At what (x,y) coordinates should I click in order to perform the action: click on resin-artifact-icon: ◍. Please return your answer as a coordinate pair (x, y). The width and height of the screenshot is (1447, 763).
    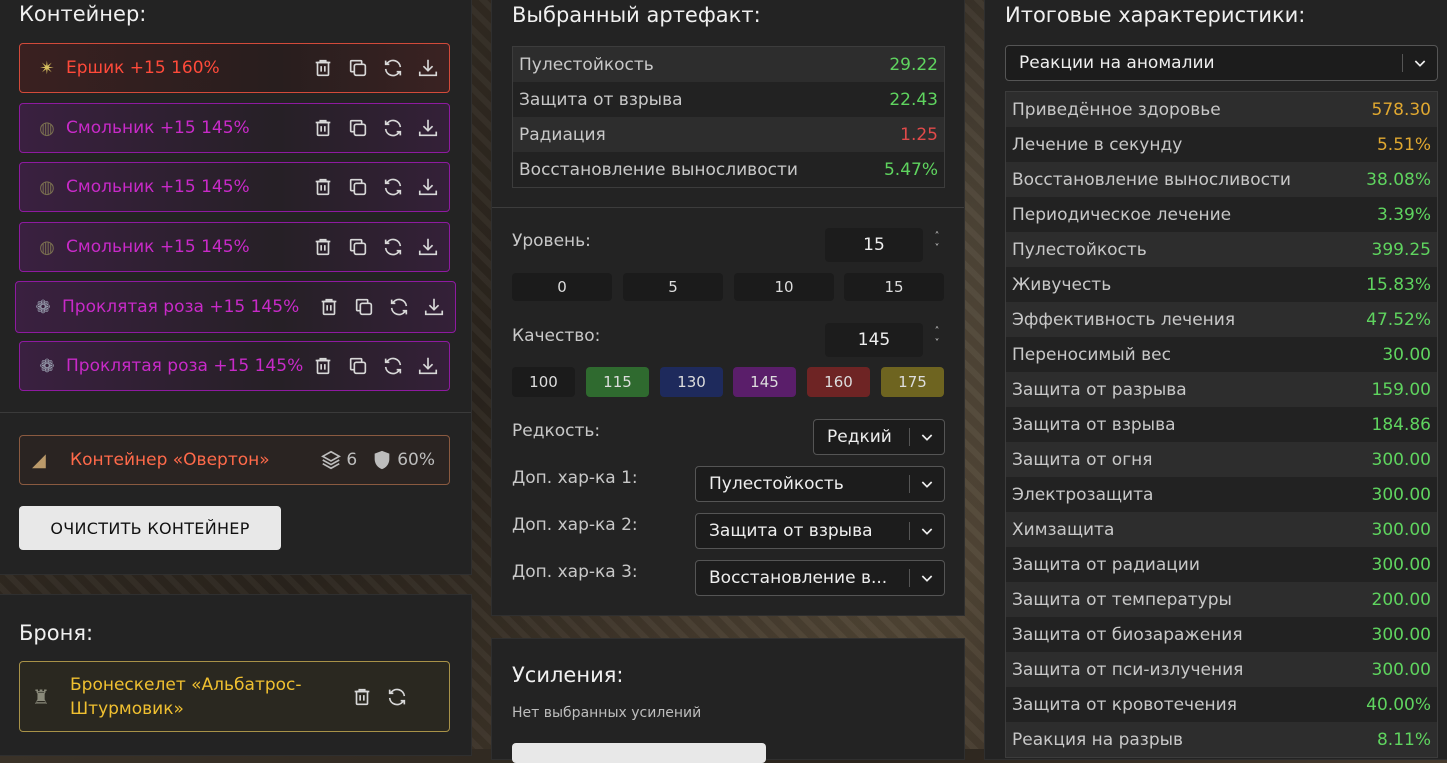
    Looking at the image, I should click on (47, 128).